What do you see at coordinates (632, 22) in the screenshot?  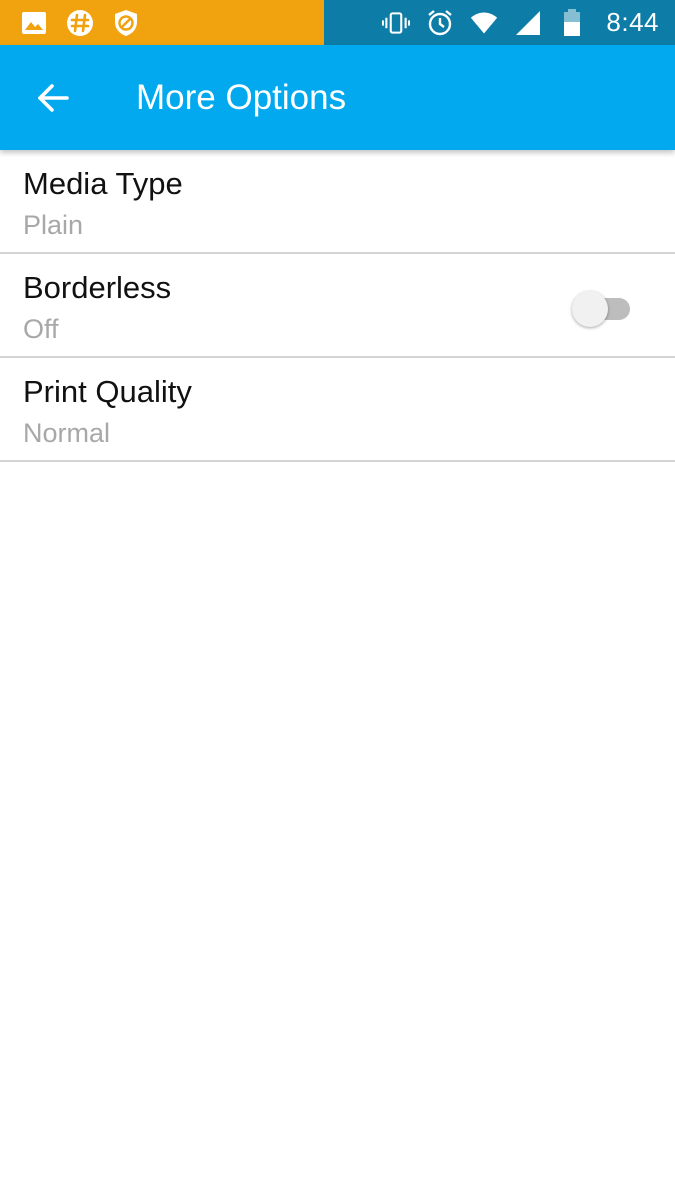 I see `status-time: 8:44` at bounding box center [632, 22].